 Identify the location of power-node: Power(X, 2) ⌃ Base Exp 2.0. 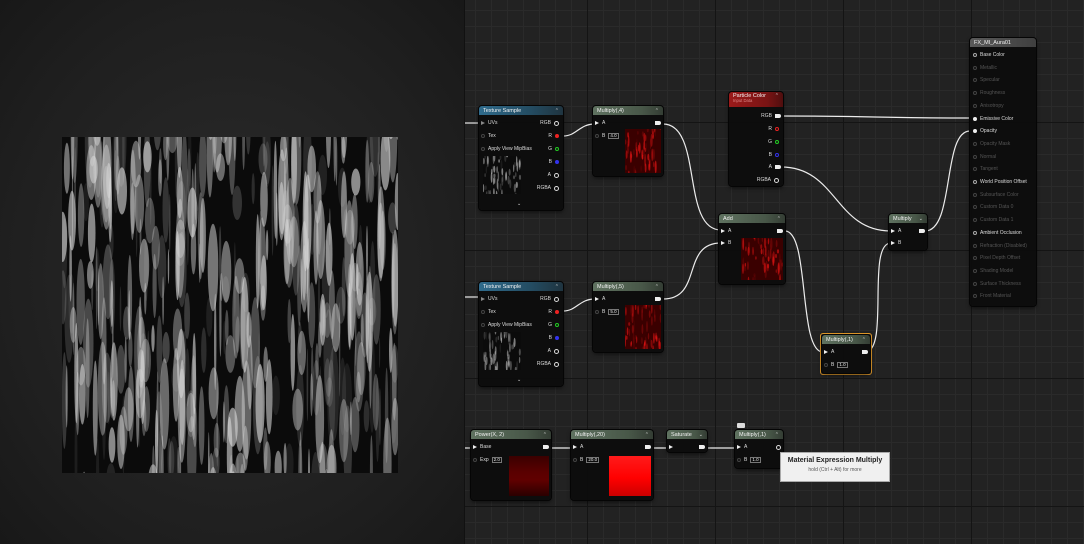
(511, 465).